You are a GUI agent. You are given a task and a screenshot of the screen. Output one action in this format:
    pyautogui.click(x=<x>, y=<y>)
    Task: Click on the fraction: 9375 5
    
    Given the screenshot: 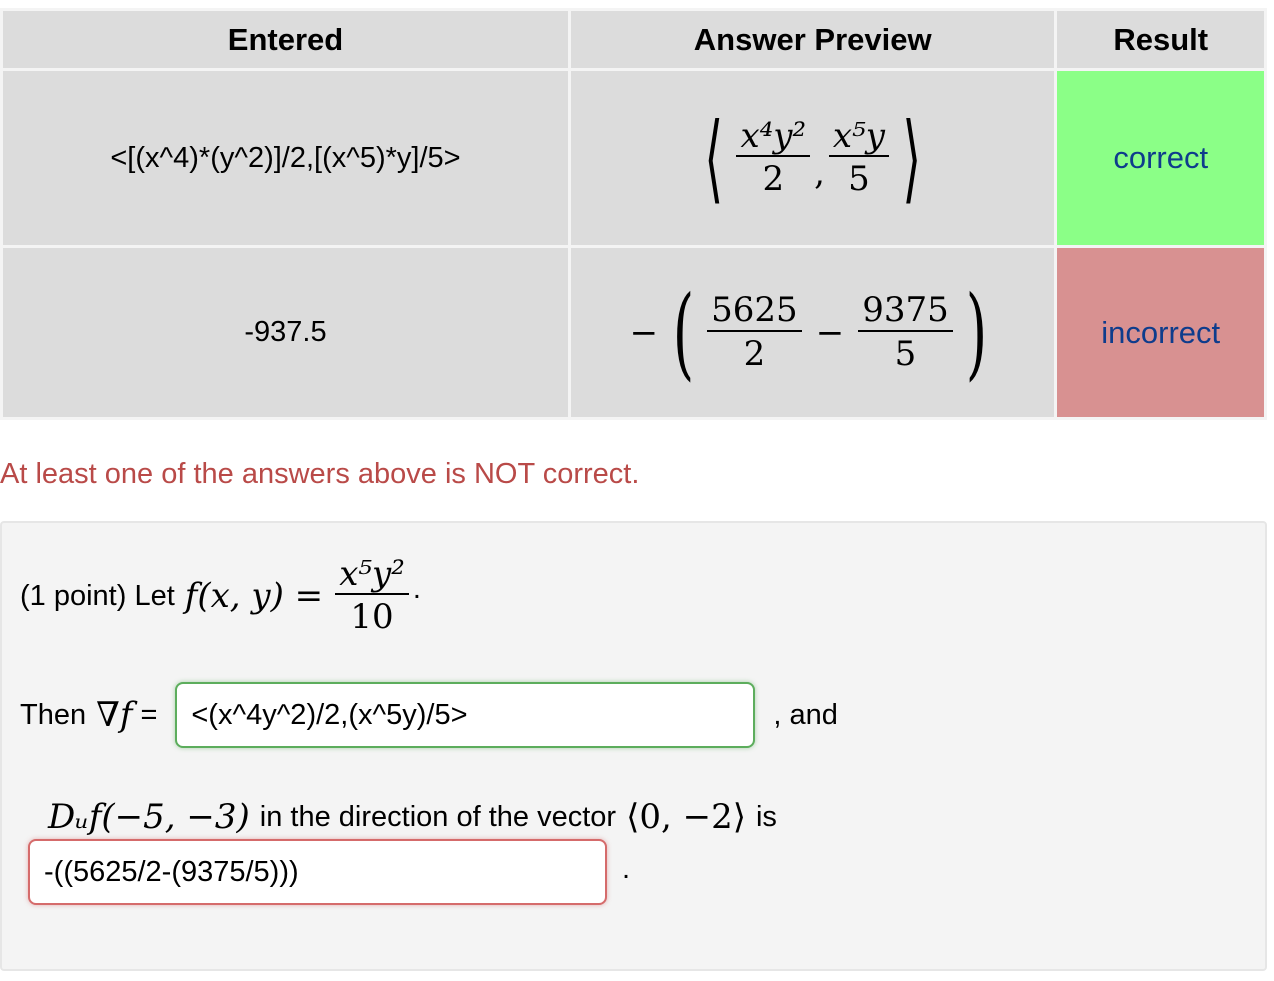 What is the action you would take?
    pyautogui.click(x=905, y=331)
    